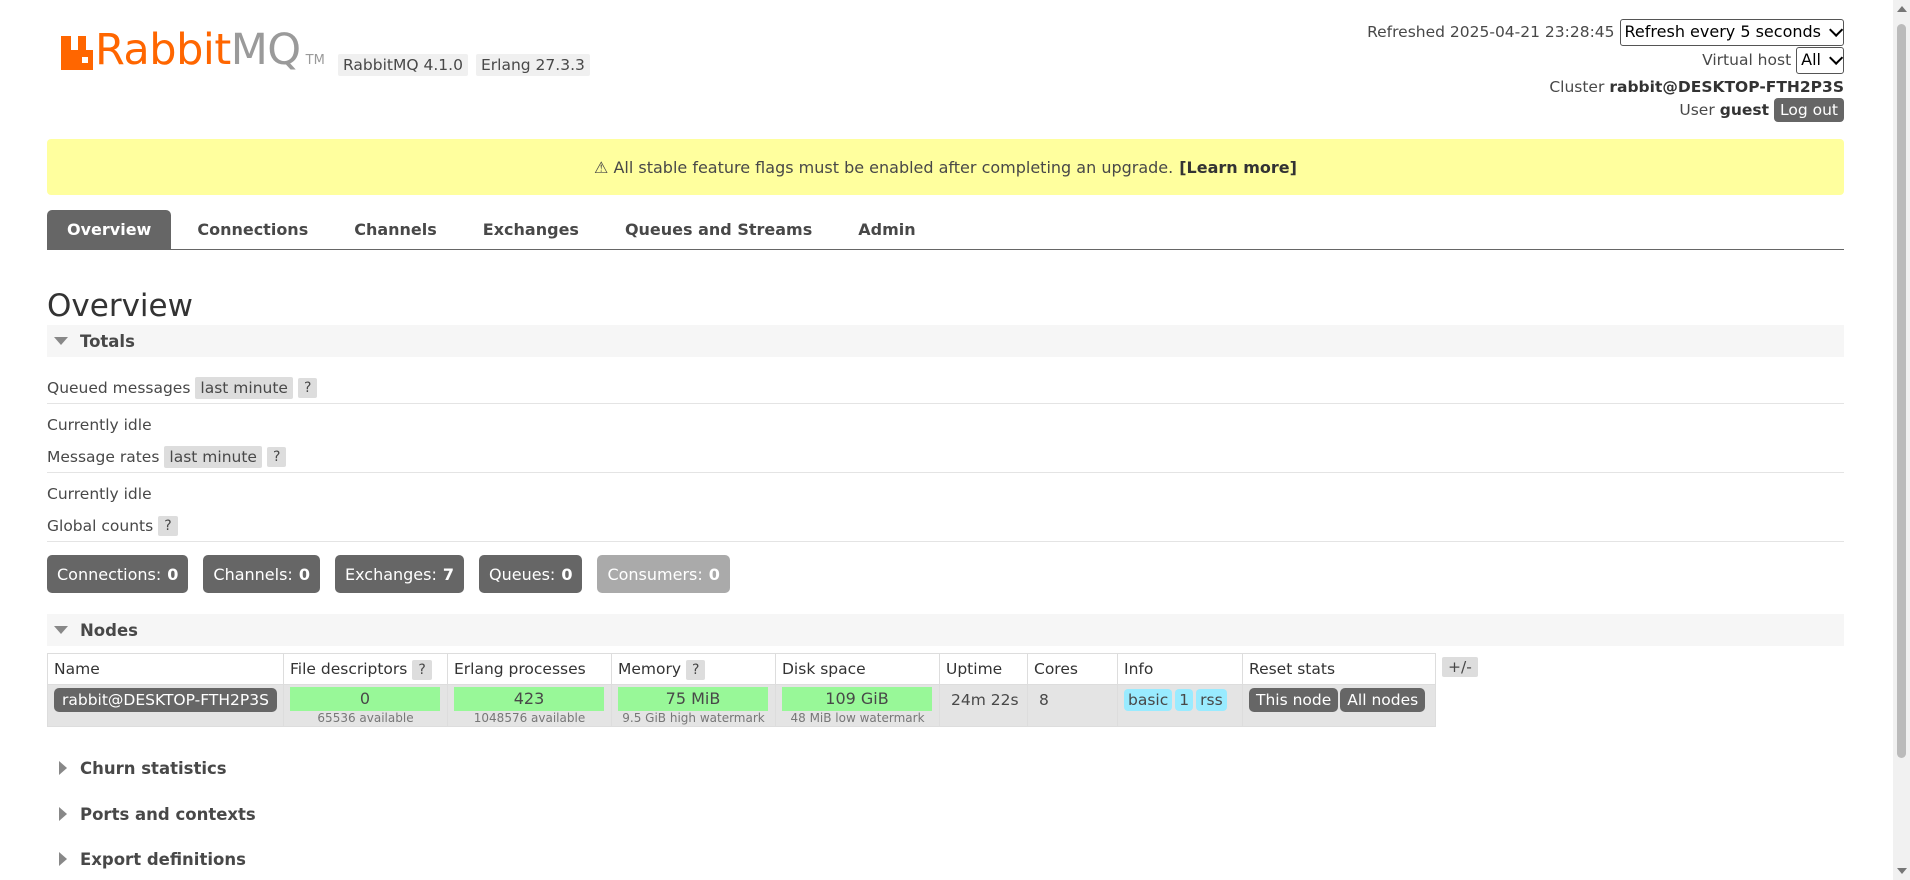  I want to click on toggle-columns-button: +/-, so click(1460, 667).